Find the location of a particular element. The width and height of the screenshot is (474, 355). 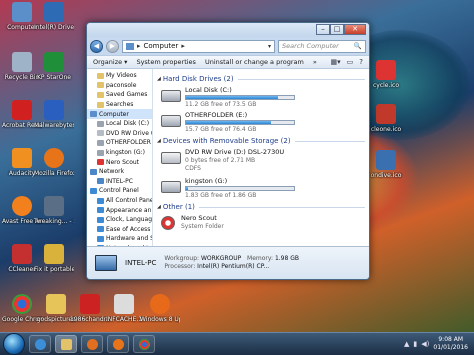

taskbar-internet-explorer is located at coordinates (40, 344).